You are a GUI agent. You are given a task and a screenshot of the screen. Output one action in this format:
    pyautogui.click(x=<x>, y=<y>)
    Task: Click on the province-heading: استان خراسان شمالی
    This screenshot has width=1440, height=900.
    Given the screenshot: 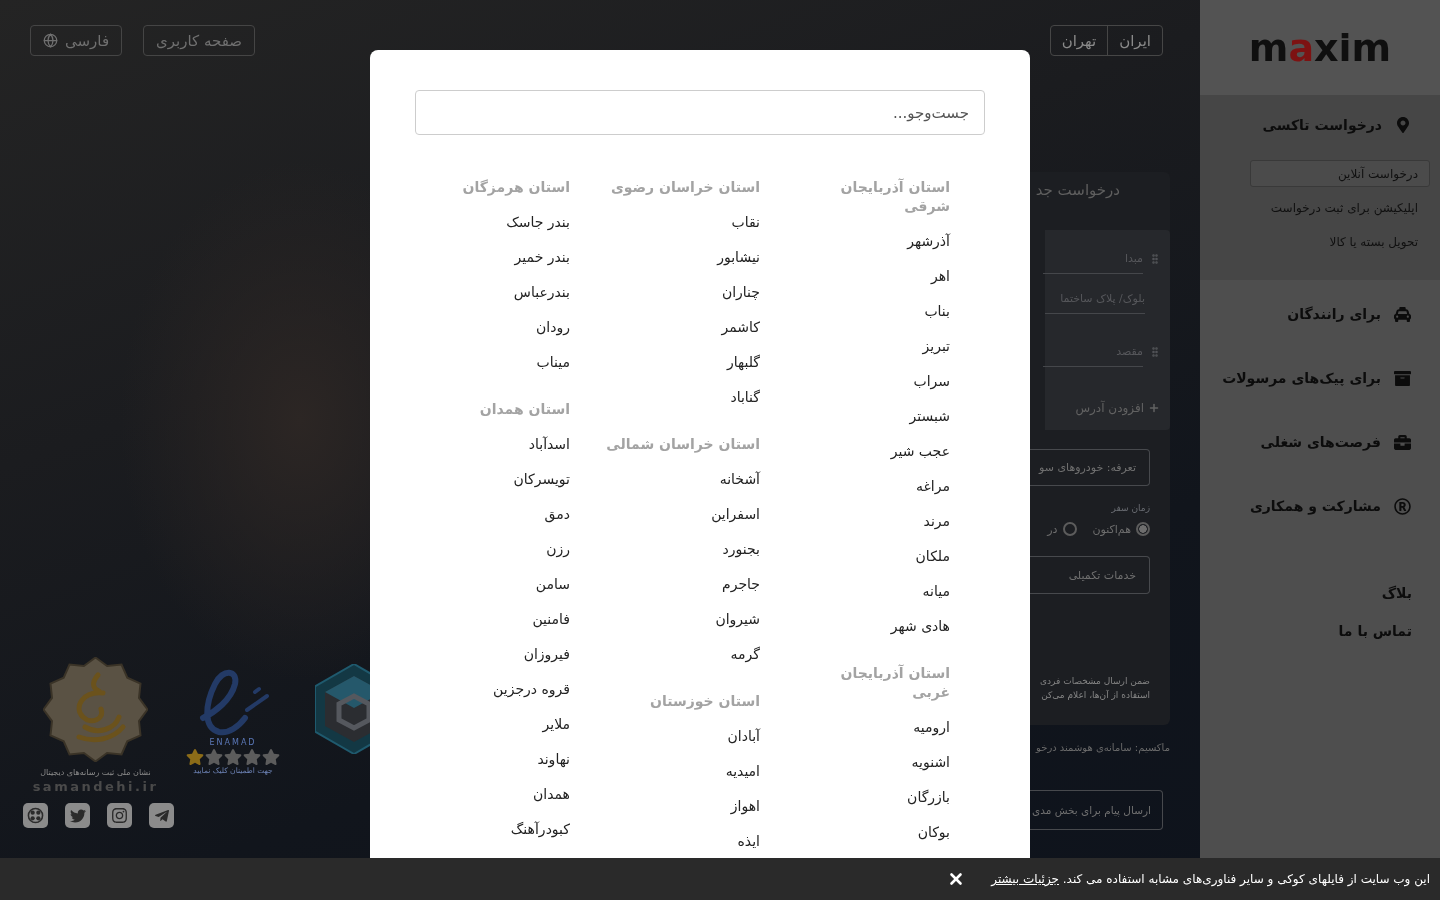 What is the action you would take?
    pyautogui.click(x=683, y=444)
    